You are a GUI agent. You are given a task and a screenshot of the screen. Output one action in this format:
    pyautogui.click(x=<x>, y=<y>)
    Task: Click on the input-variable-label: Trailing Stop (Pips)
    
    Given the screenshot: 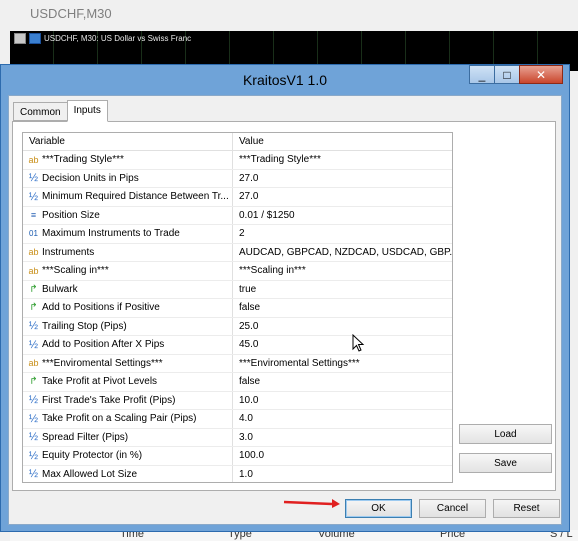 What is the action you would take?
    pyautogui.click(x=84, y=326)
    